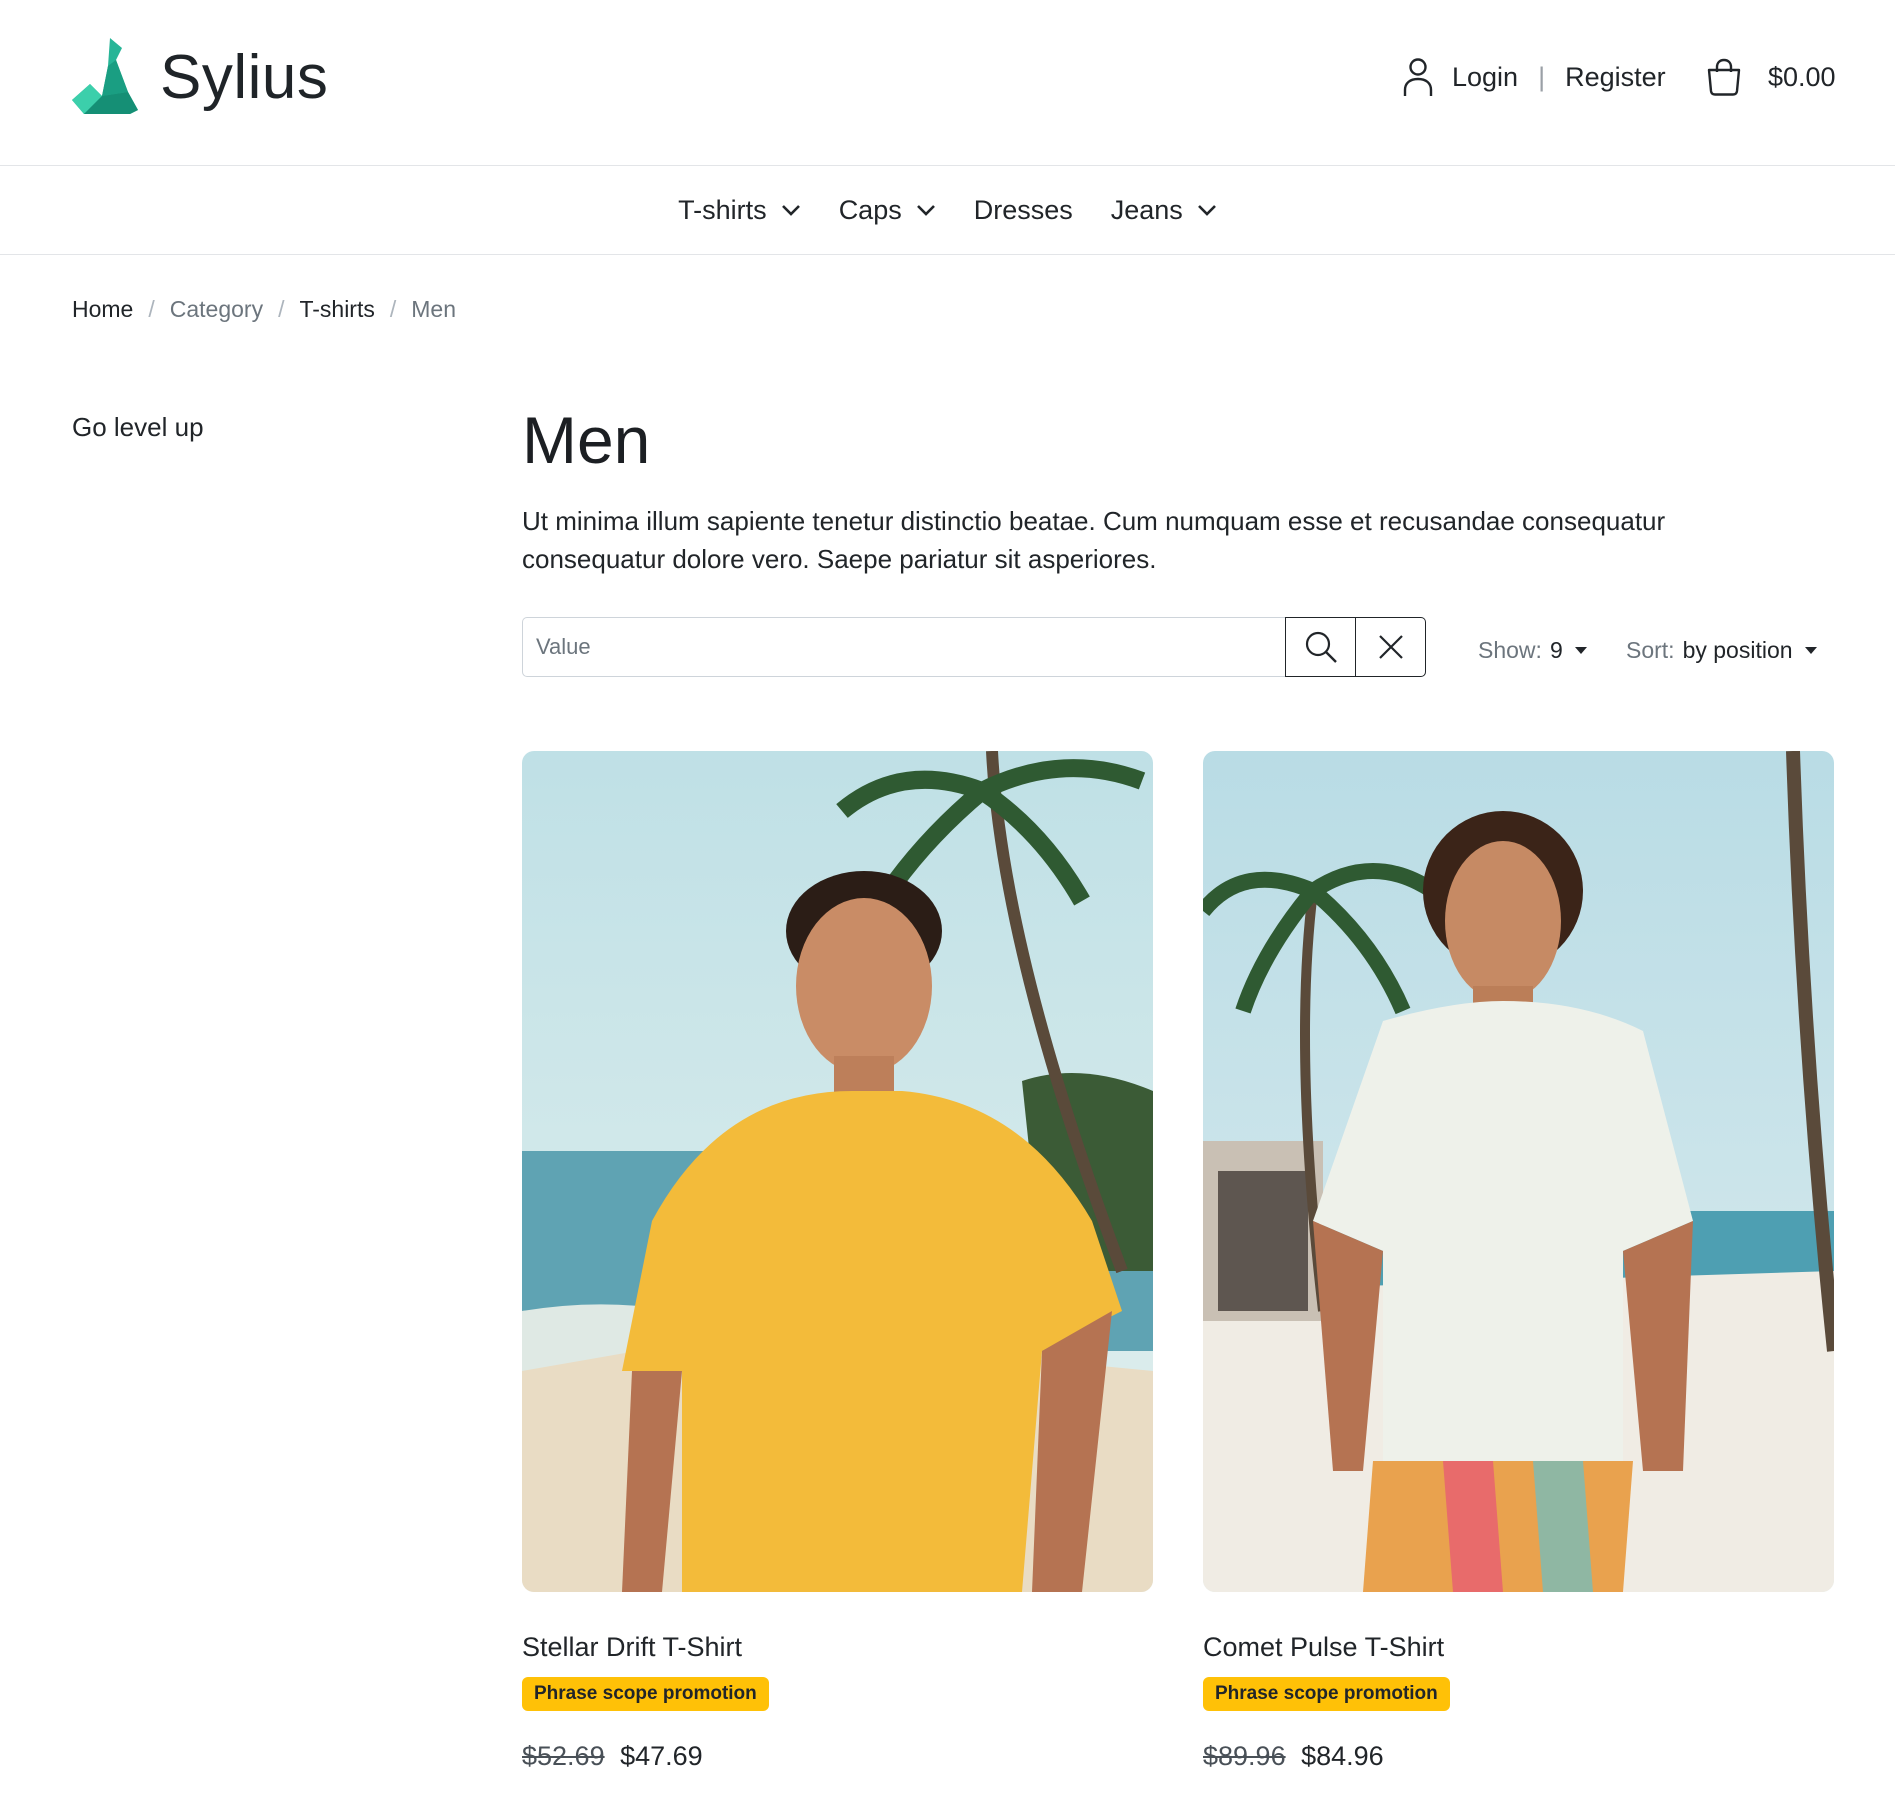  I want to click on logo-text: Sylius, so click(244, 77).